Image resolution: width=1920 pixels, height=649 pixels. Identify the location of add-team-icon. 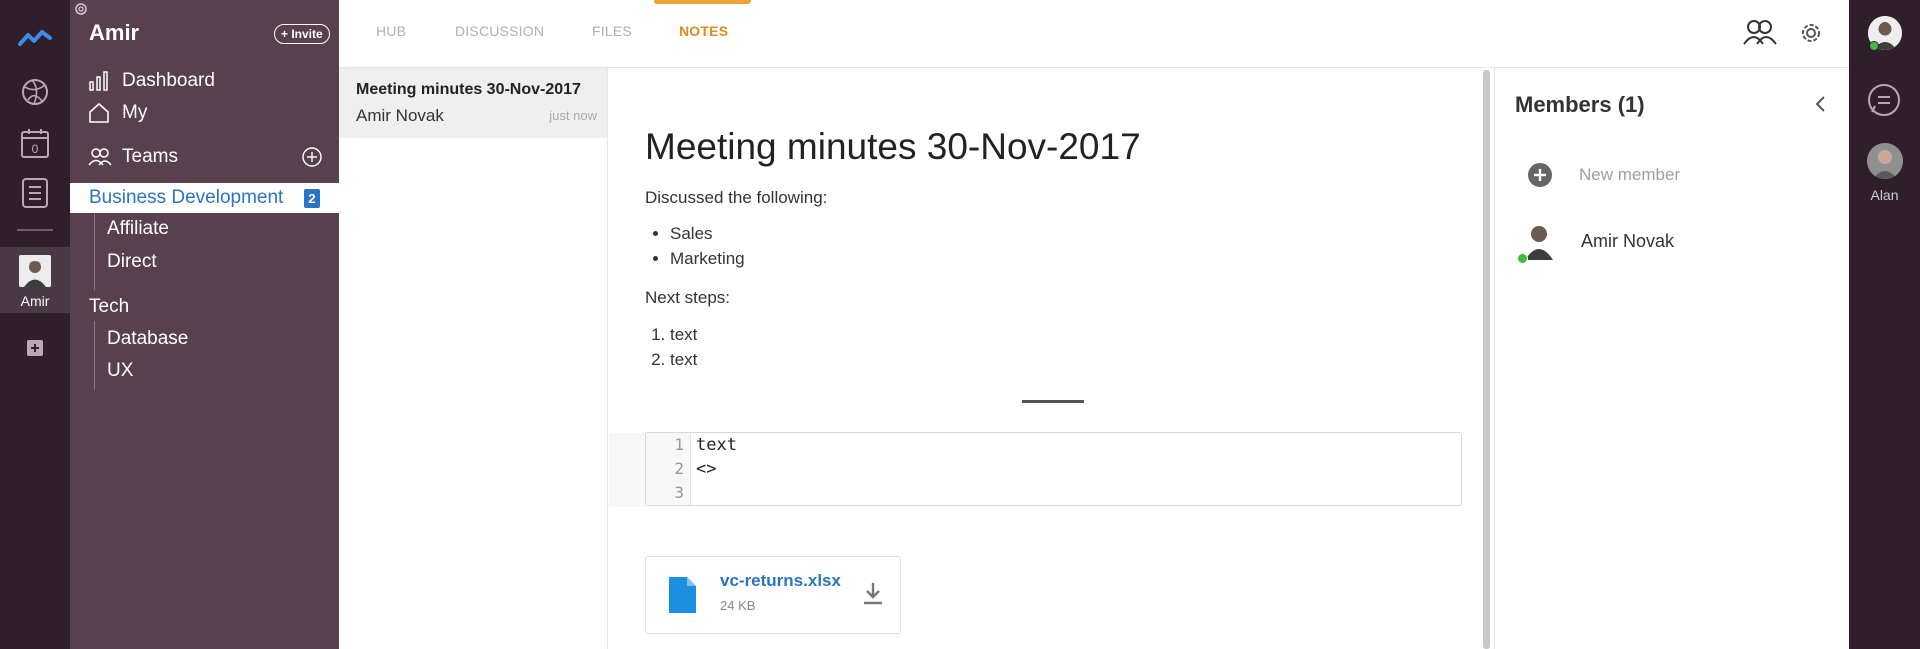
(312, 159).